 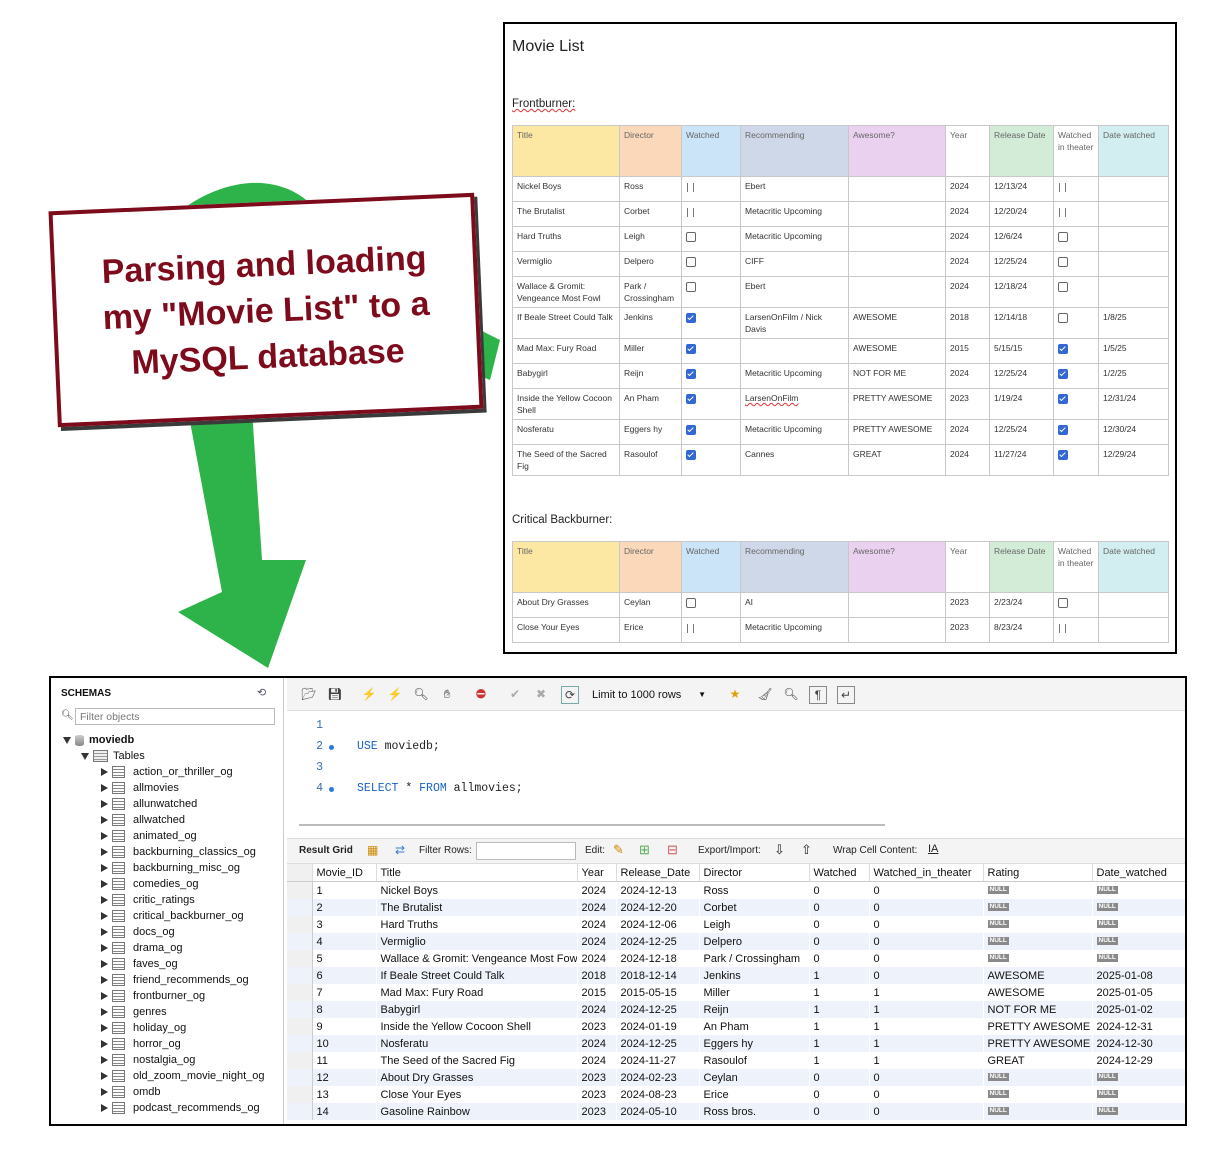 What do you see at coordinates (344, 1060) in the screenshot?
I see `grid-cell-movie-id: 11` at bounding box center [344, 1060].